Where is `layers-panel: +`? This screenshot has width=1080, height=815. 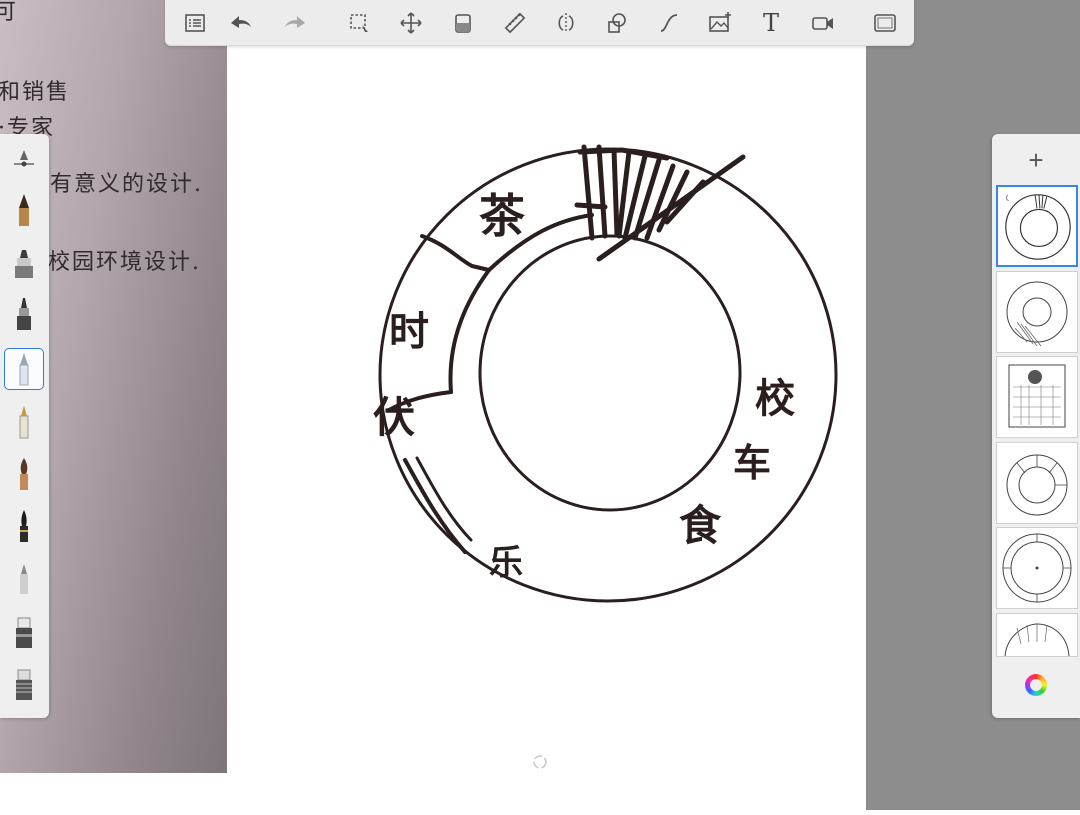 layers-panel: + is located at coordinates (1036, 426).